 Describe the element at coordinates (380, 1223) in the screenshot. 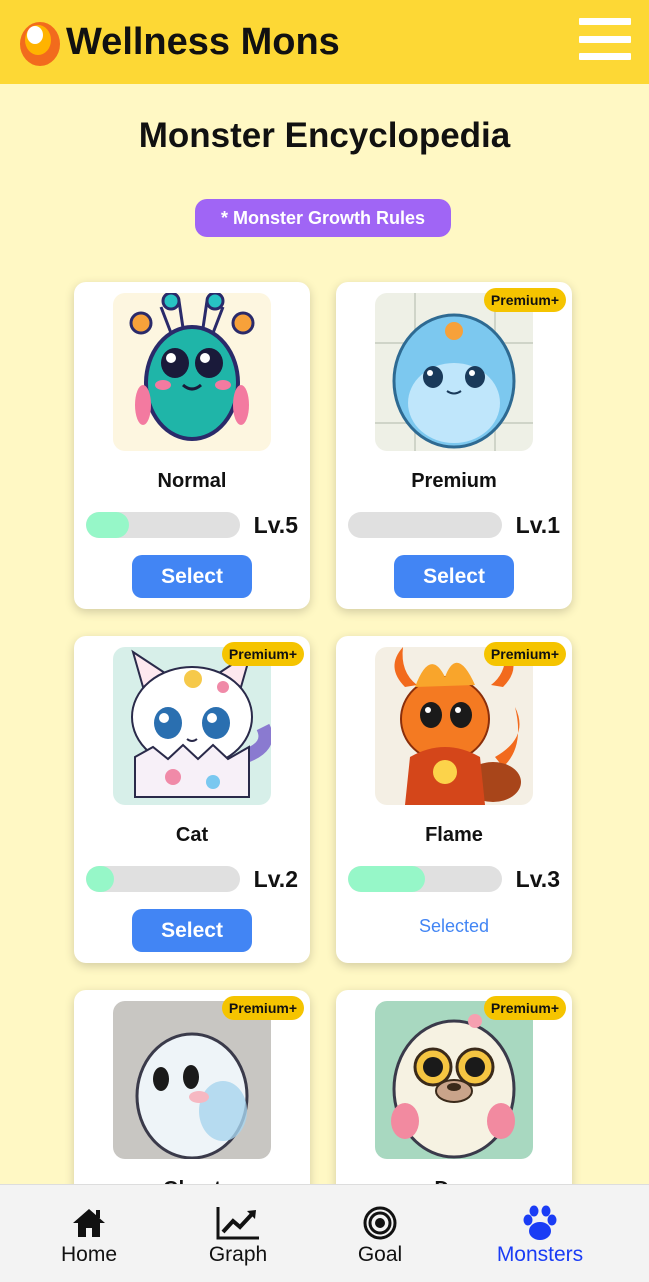

I see `target-icon` at that location.